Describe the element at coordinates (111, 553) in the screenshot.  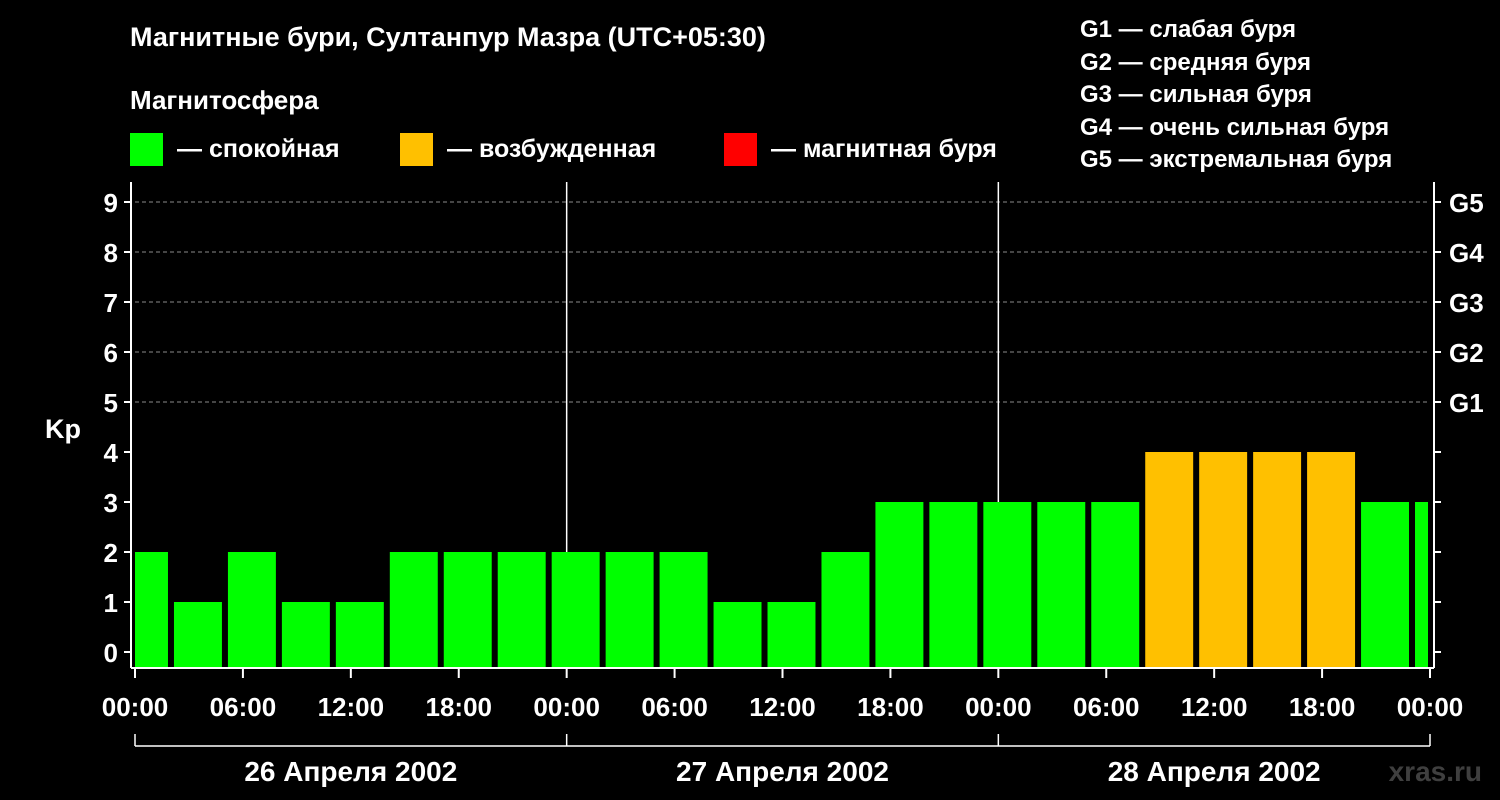
I see `y-tick-label: 2` at that location.